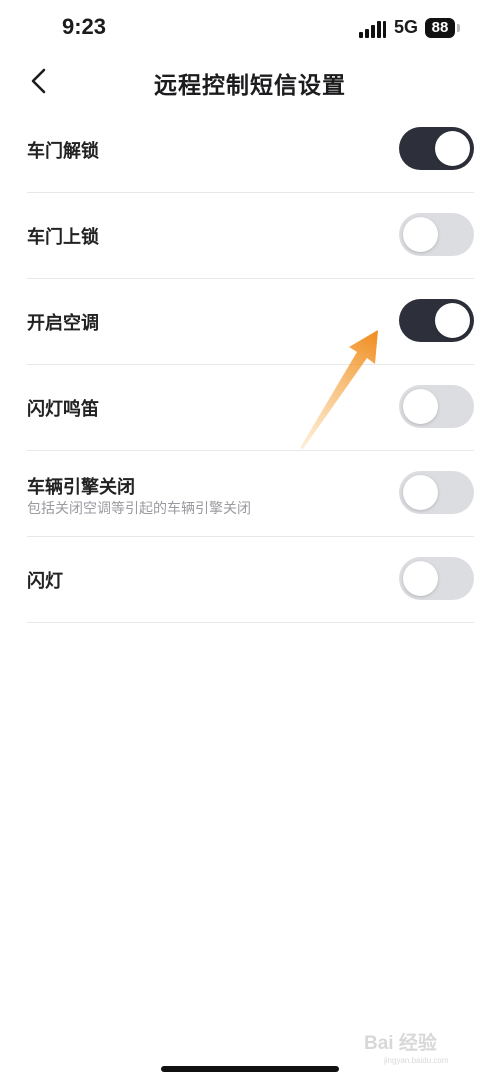  I want to click on setting-label: 闪灯鸣笛, so click(63, 409).